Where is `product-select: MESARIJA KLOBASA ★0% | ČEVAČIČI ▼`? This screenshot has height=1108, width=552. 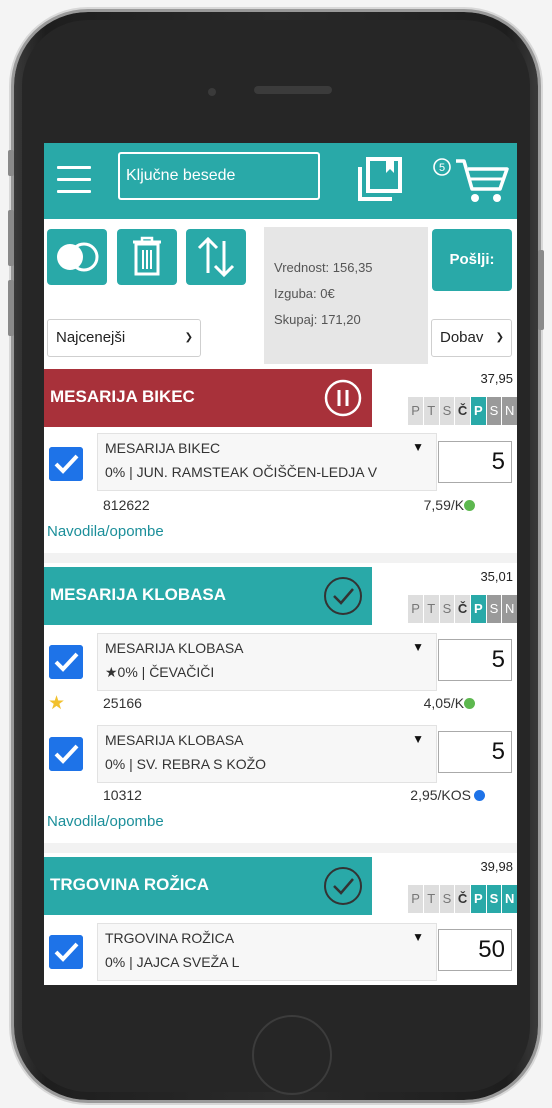 product-select: MESARIJA KLOBASA ★0% | ČEVAČIČI ▼ is located at coordinates (267, 662).